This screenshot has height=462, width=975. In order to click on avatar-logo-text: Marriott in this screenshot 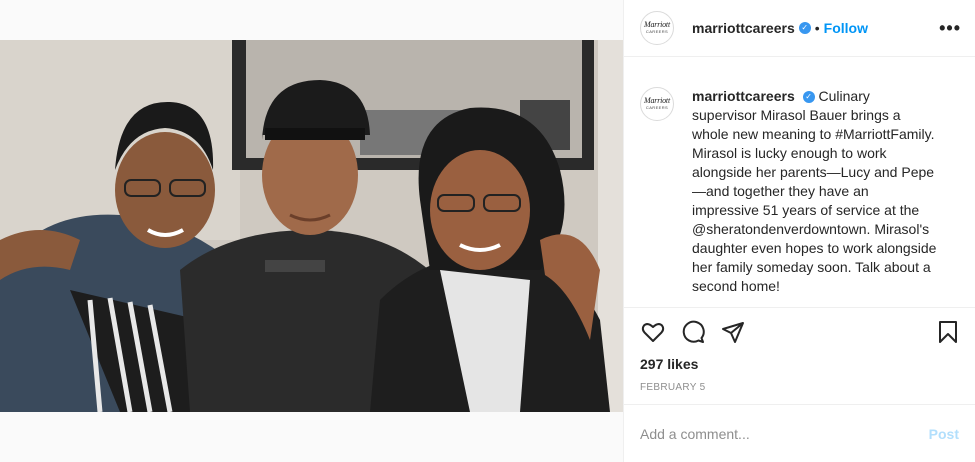, I will do `click(657, 24)`.